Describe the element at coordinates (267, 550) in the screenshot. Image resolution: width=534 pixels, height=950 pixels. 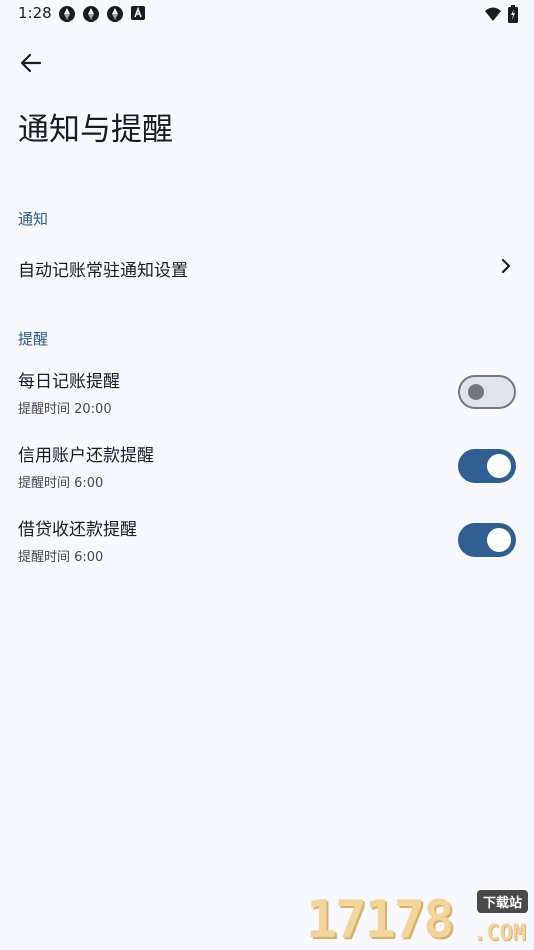
I see `loan-repayment-reminder-row: 借贷收还款提醒 提醒时间 6:00` at that location.